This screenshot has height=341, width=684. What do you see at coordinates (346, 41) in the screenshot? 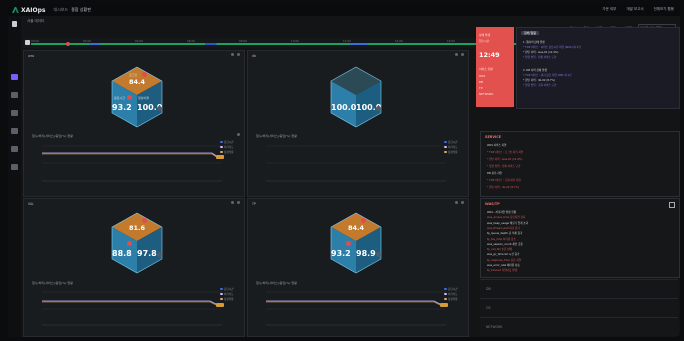
I see `timeline-tick: 12:00` at bounding box center [346, 41].